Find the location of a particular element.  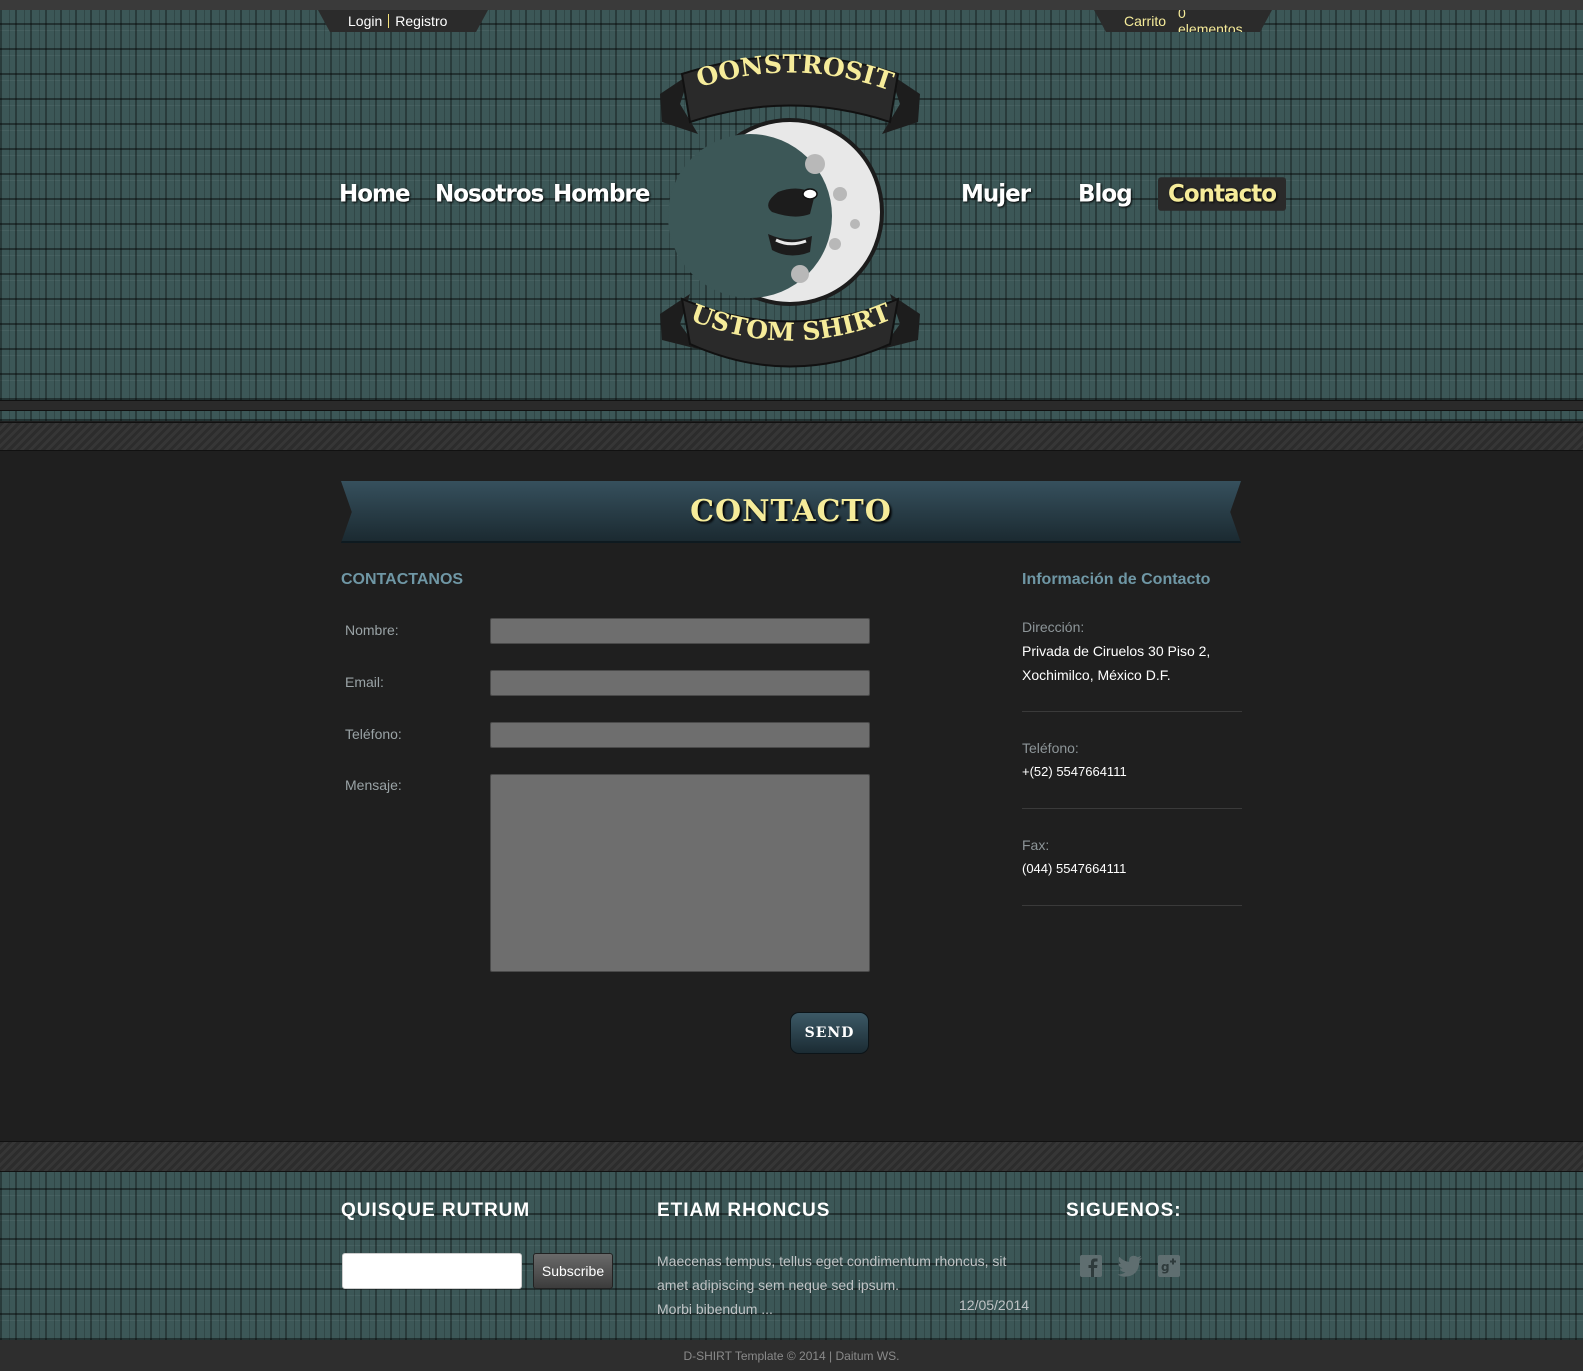

footer-col3-title: SIGUENOS: is located at coordinates (1124, 1210).